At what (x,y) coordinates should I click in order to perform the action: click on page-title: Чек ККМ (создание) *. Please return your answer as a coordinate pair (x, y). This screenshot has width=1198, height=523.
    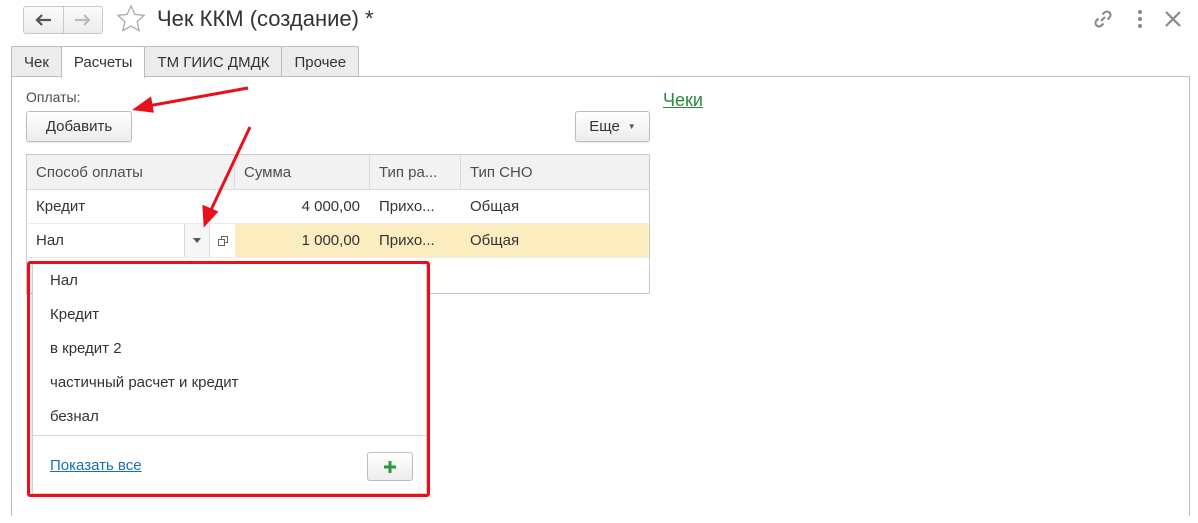
    Looking at the image, I should click on (265, 18).